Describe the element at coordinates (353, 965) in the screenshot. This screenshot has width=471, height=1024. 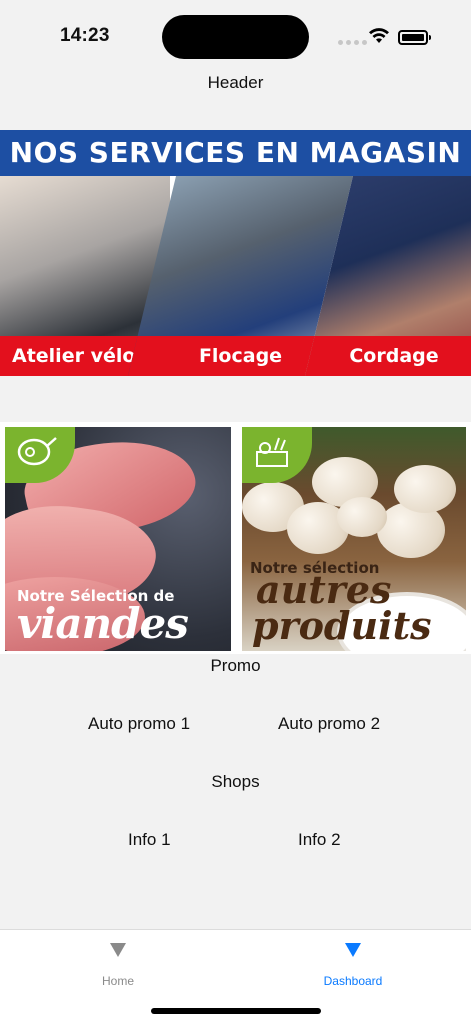
I see `tab-dashboard: Dashboard` at that location.